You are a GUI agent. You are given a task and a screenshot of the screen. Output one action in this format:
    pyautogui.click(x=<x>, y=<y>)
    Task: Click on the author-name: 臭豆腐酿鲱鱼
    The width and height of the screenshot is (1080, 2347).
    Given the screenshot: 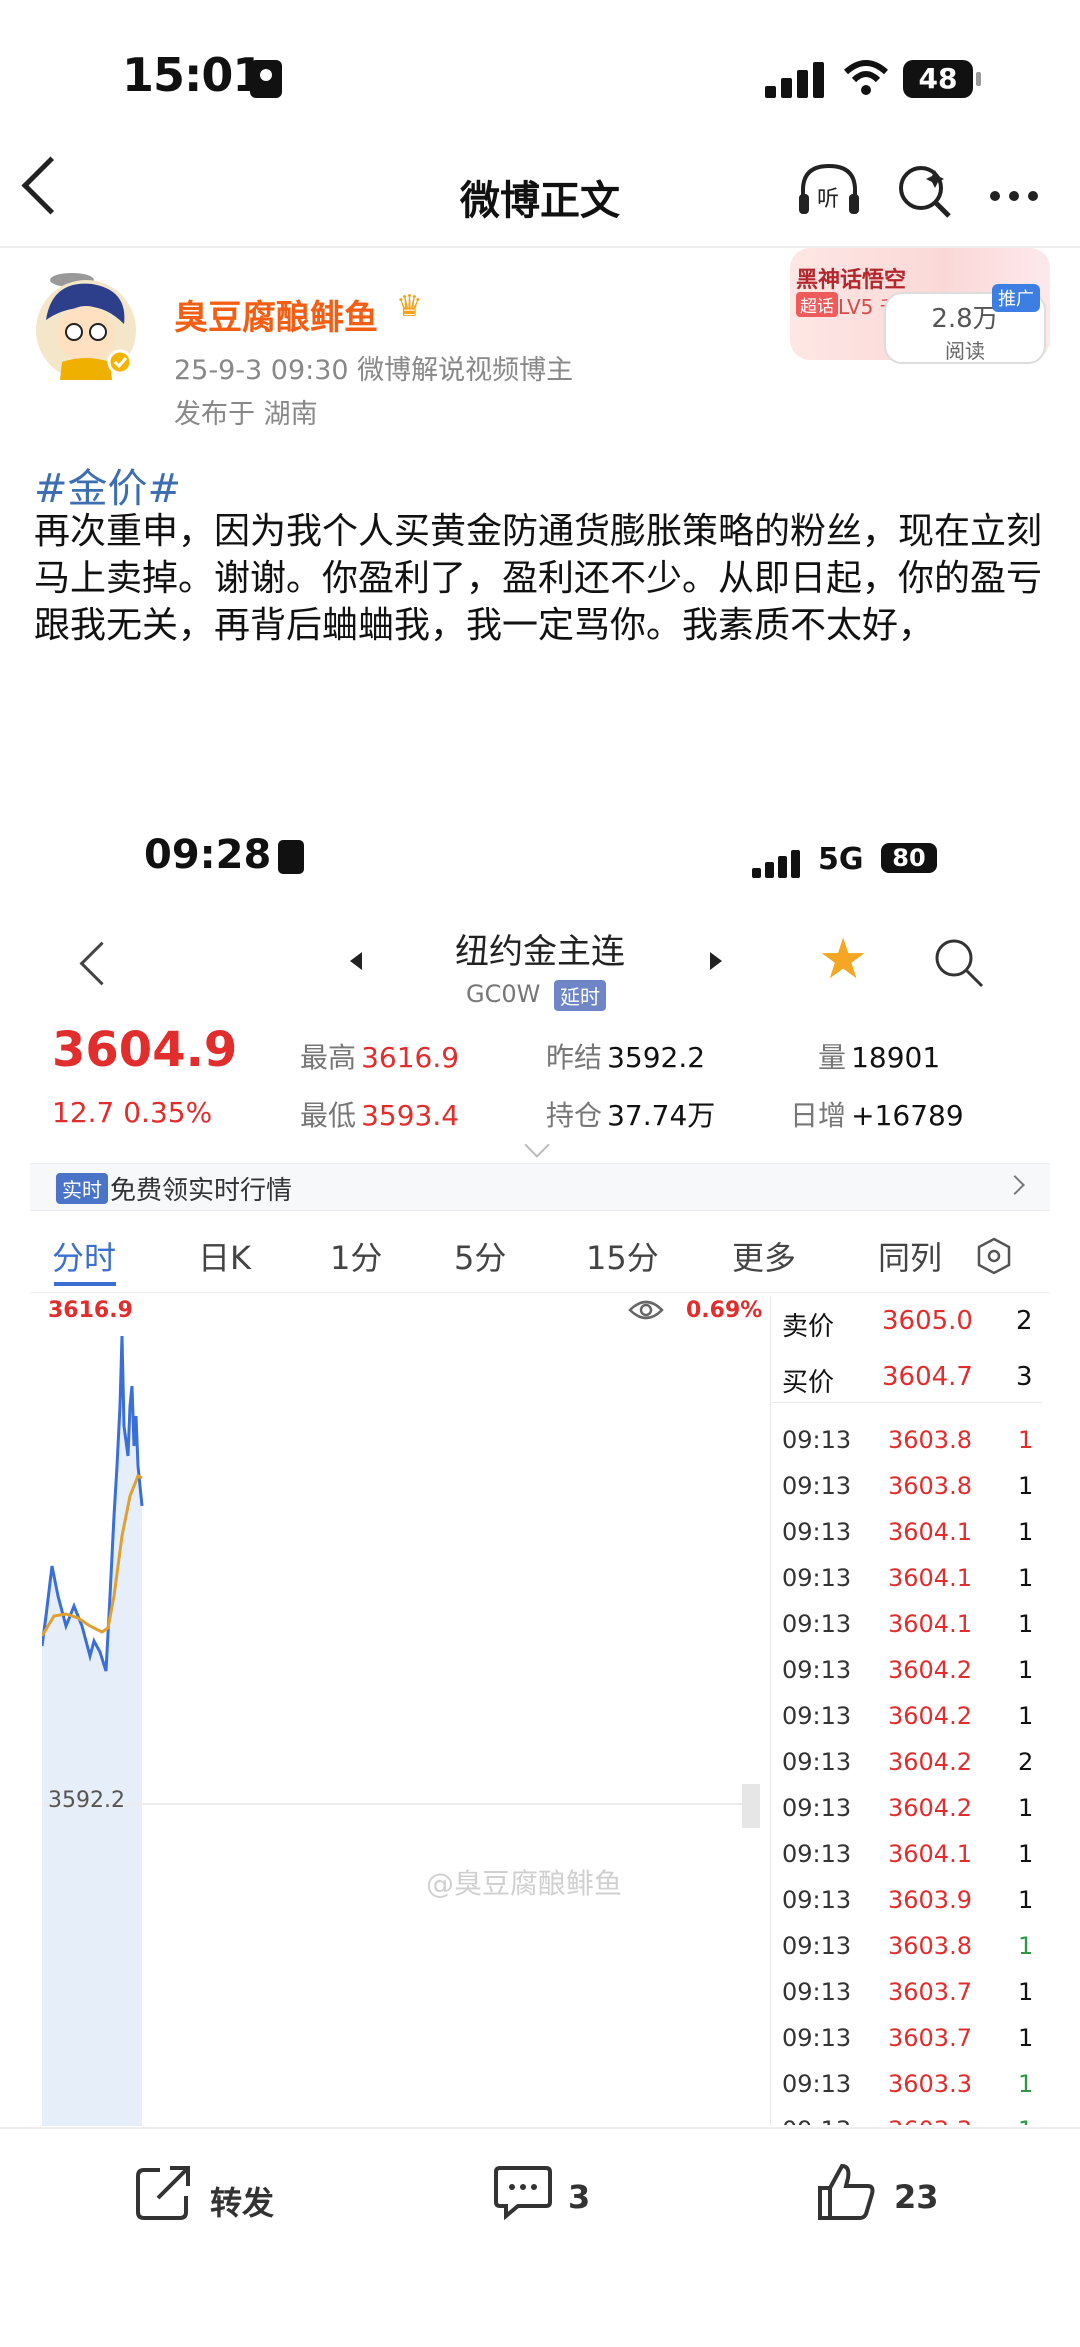 What is the action you would take?
    pyautogui.click(x=276, y=314)
    